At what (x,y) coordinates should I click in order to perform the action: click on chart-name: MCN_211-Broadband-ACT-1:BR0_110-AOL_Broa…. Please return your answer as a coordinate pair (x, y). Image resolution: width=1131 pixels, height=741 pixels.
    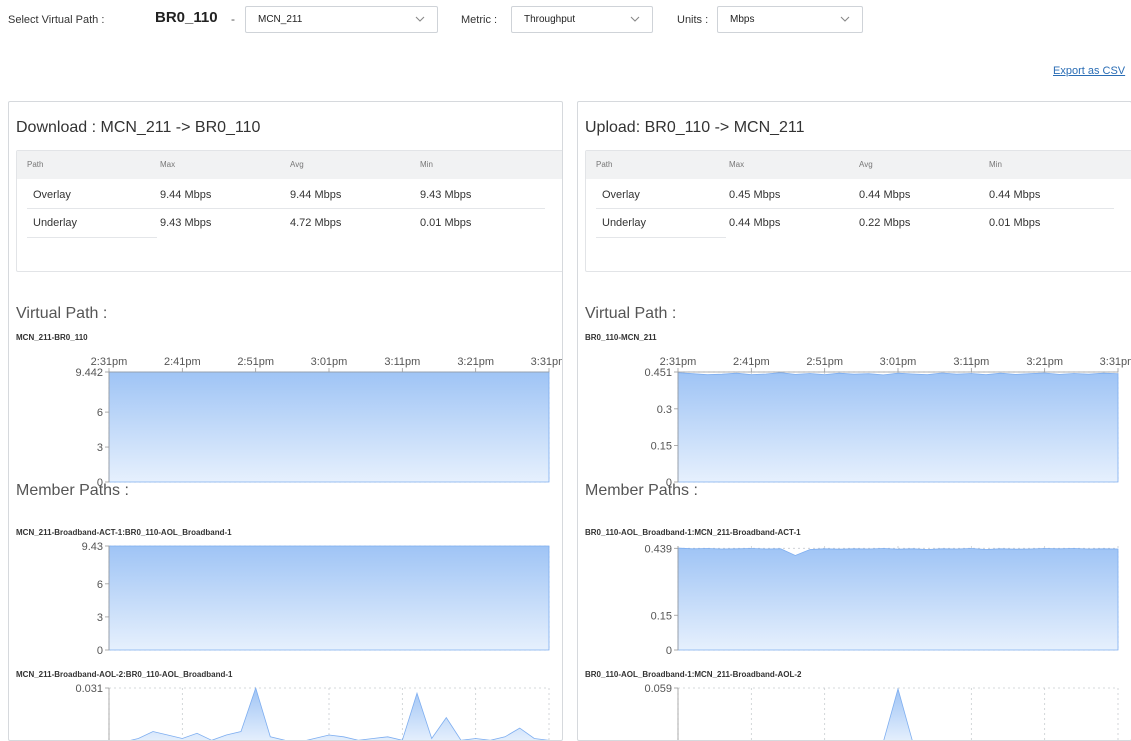
    Looking at the image, I should click on (124, 532).